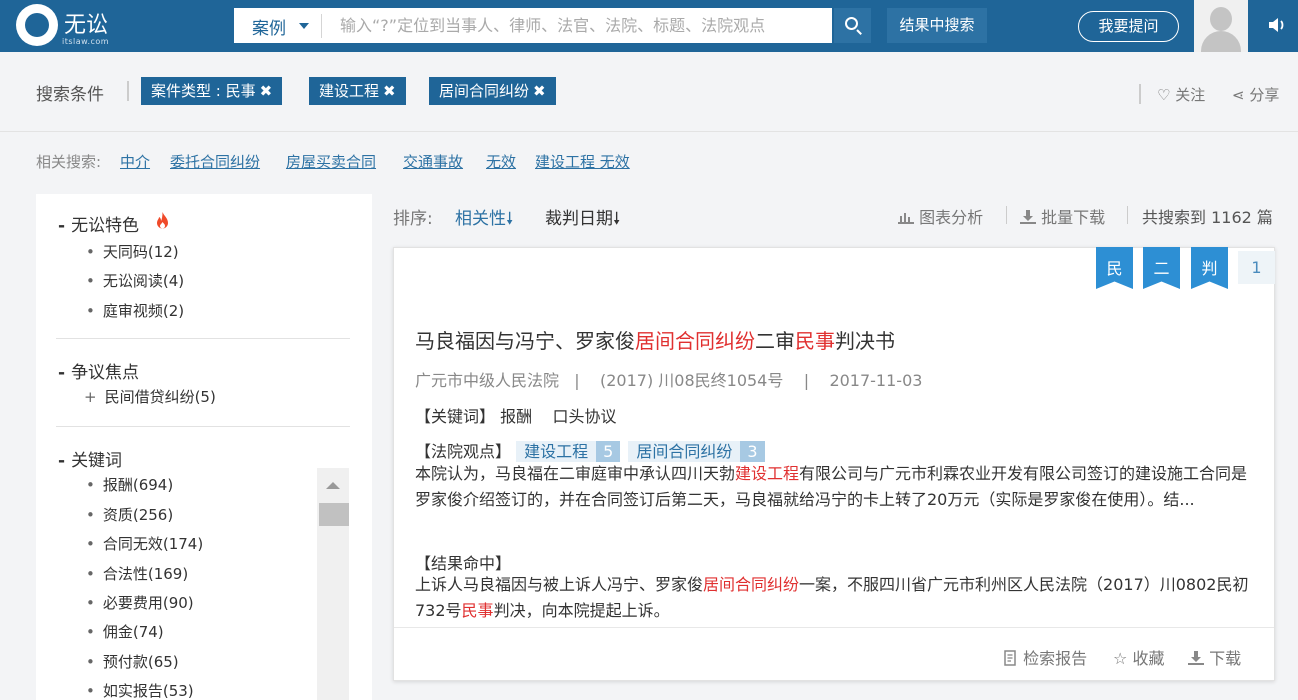  Describe the element at coordinates (1138, 657) in the screenshot. I see `favorite-button: ☆ 收藏` at that location.